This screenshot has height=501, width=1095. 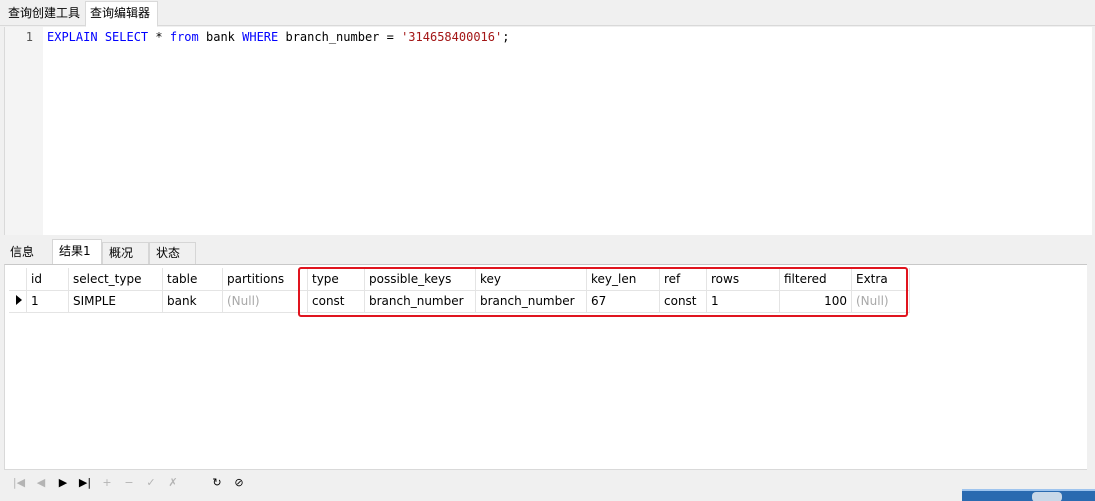 I want to click on grid-toolbar: |◀ ◀ ▶ ▶| + − ✓ ✗ ↻ ⊘, so click(x=548, y=484).